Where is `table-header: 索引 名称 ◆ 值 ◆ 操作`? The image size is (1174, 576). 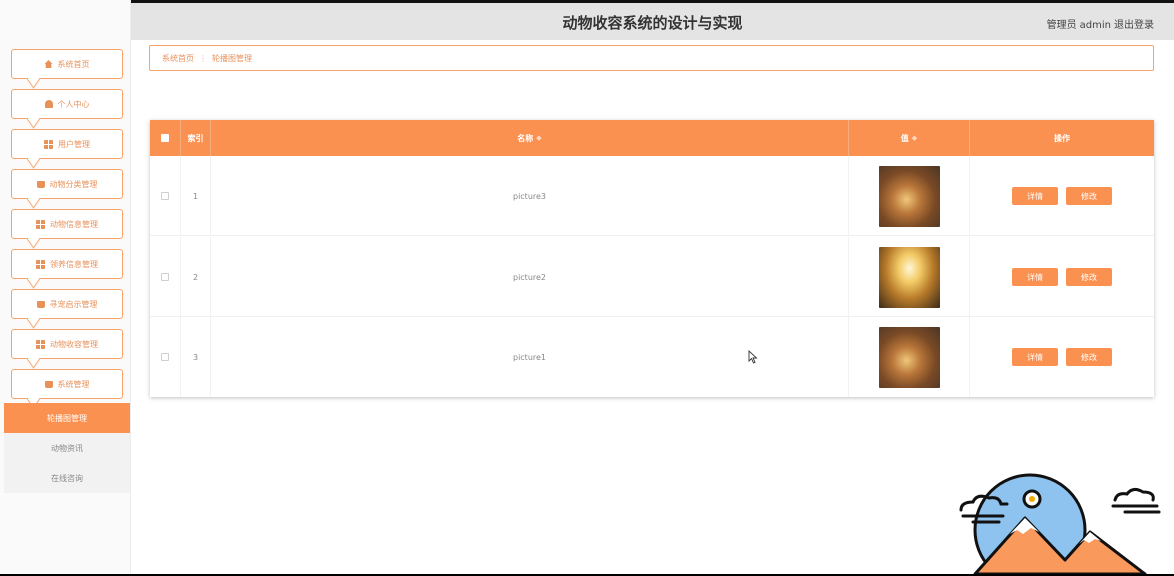
table-header: 索引 名称 ◆ 值 ◆ 操作 is located at coordinates (652, 138).